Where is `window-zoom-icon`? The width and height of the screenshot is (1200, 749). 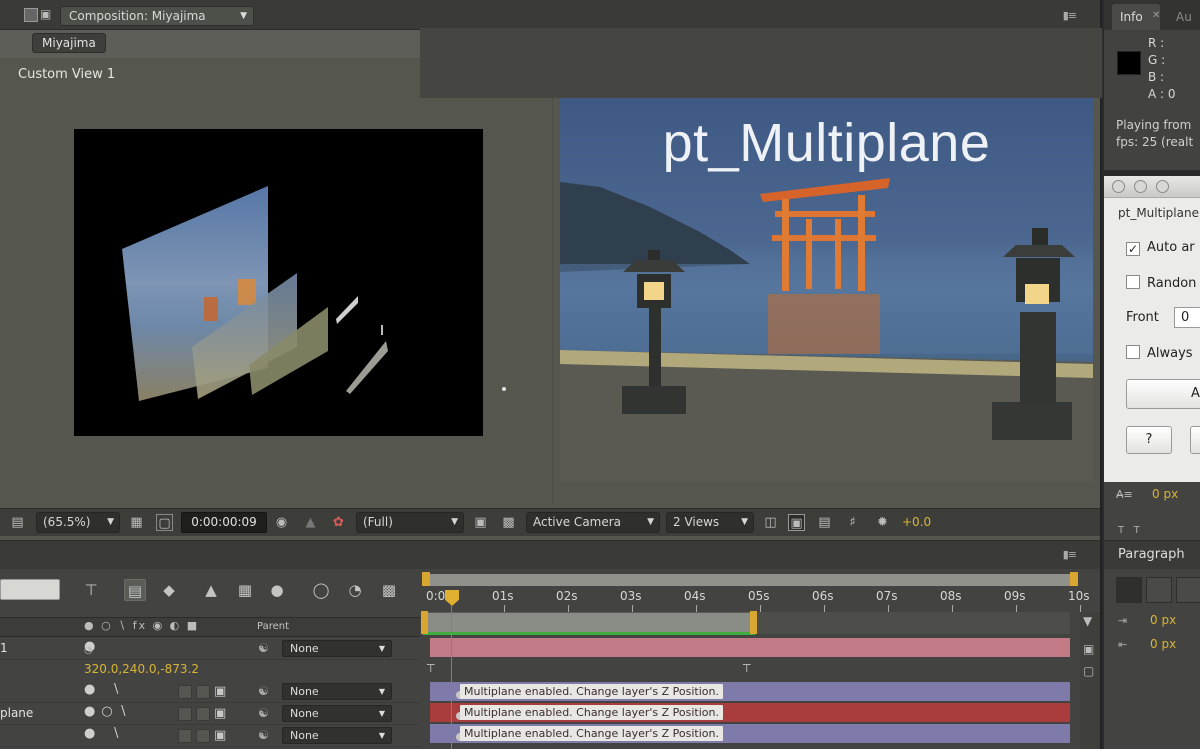 window-zoom-icon is located at coordinates (1162, 186).